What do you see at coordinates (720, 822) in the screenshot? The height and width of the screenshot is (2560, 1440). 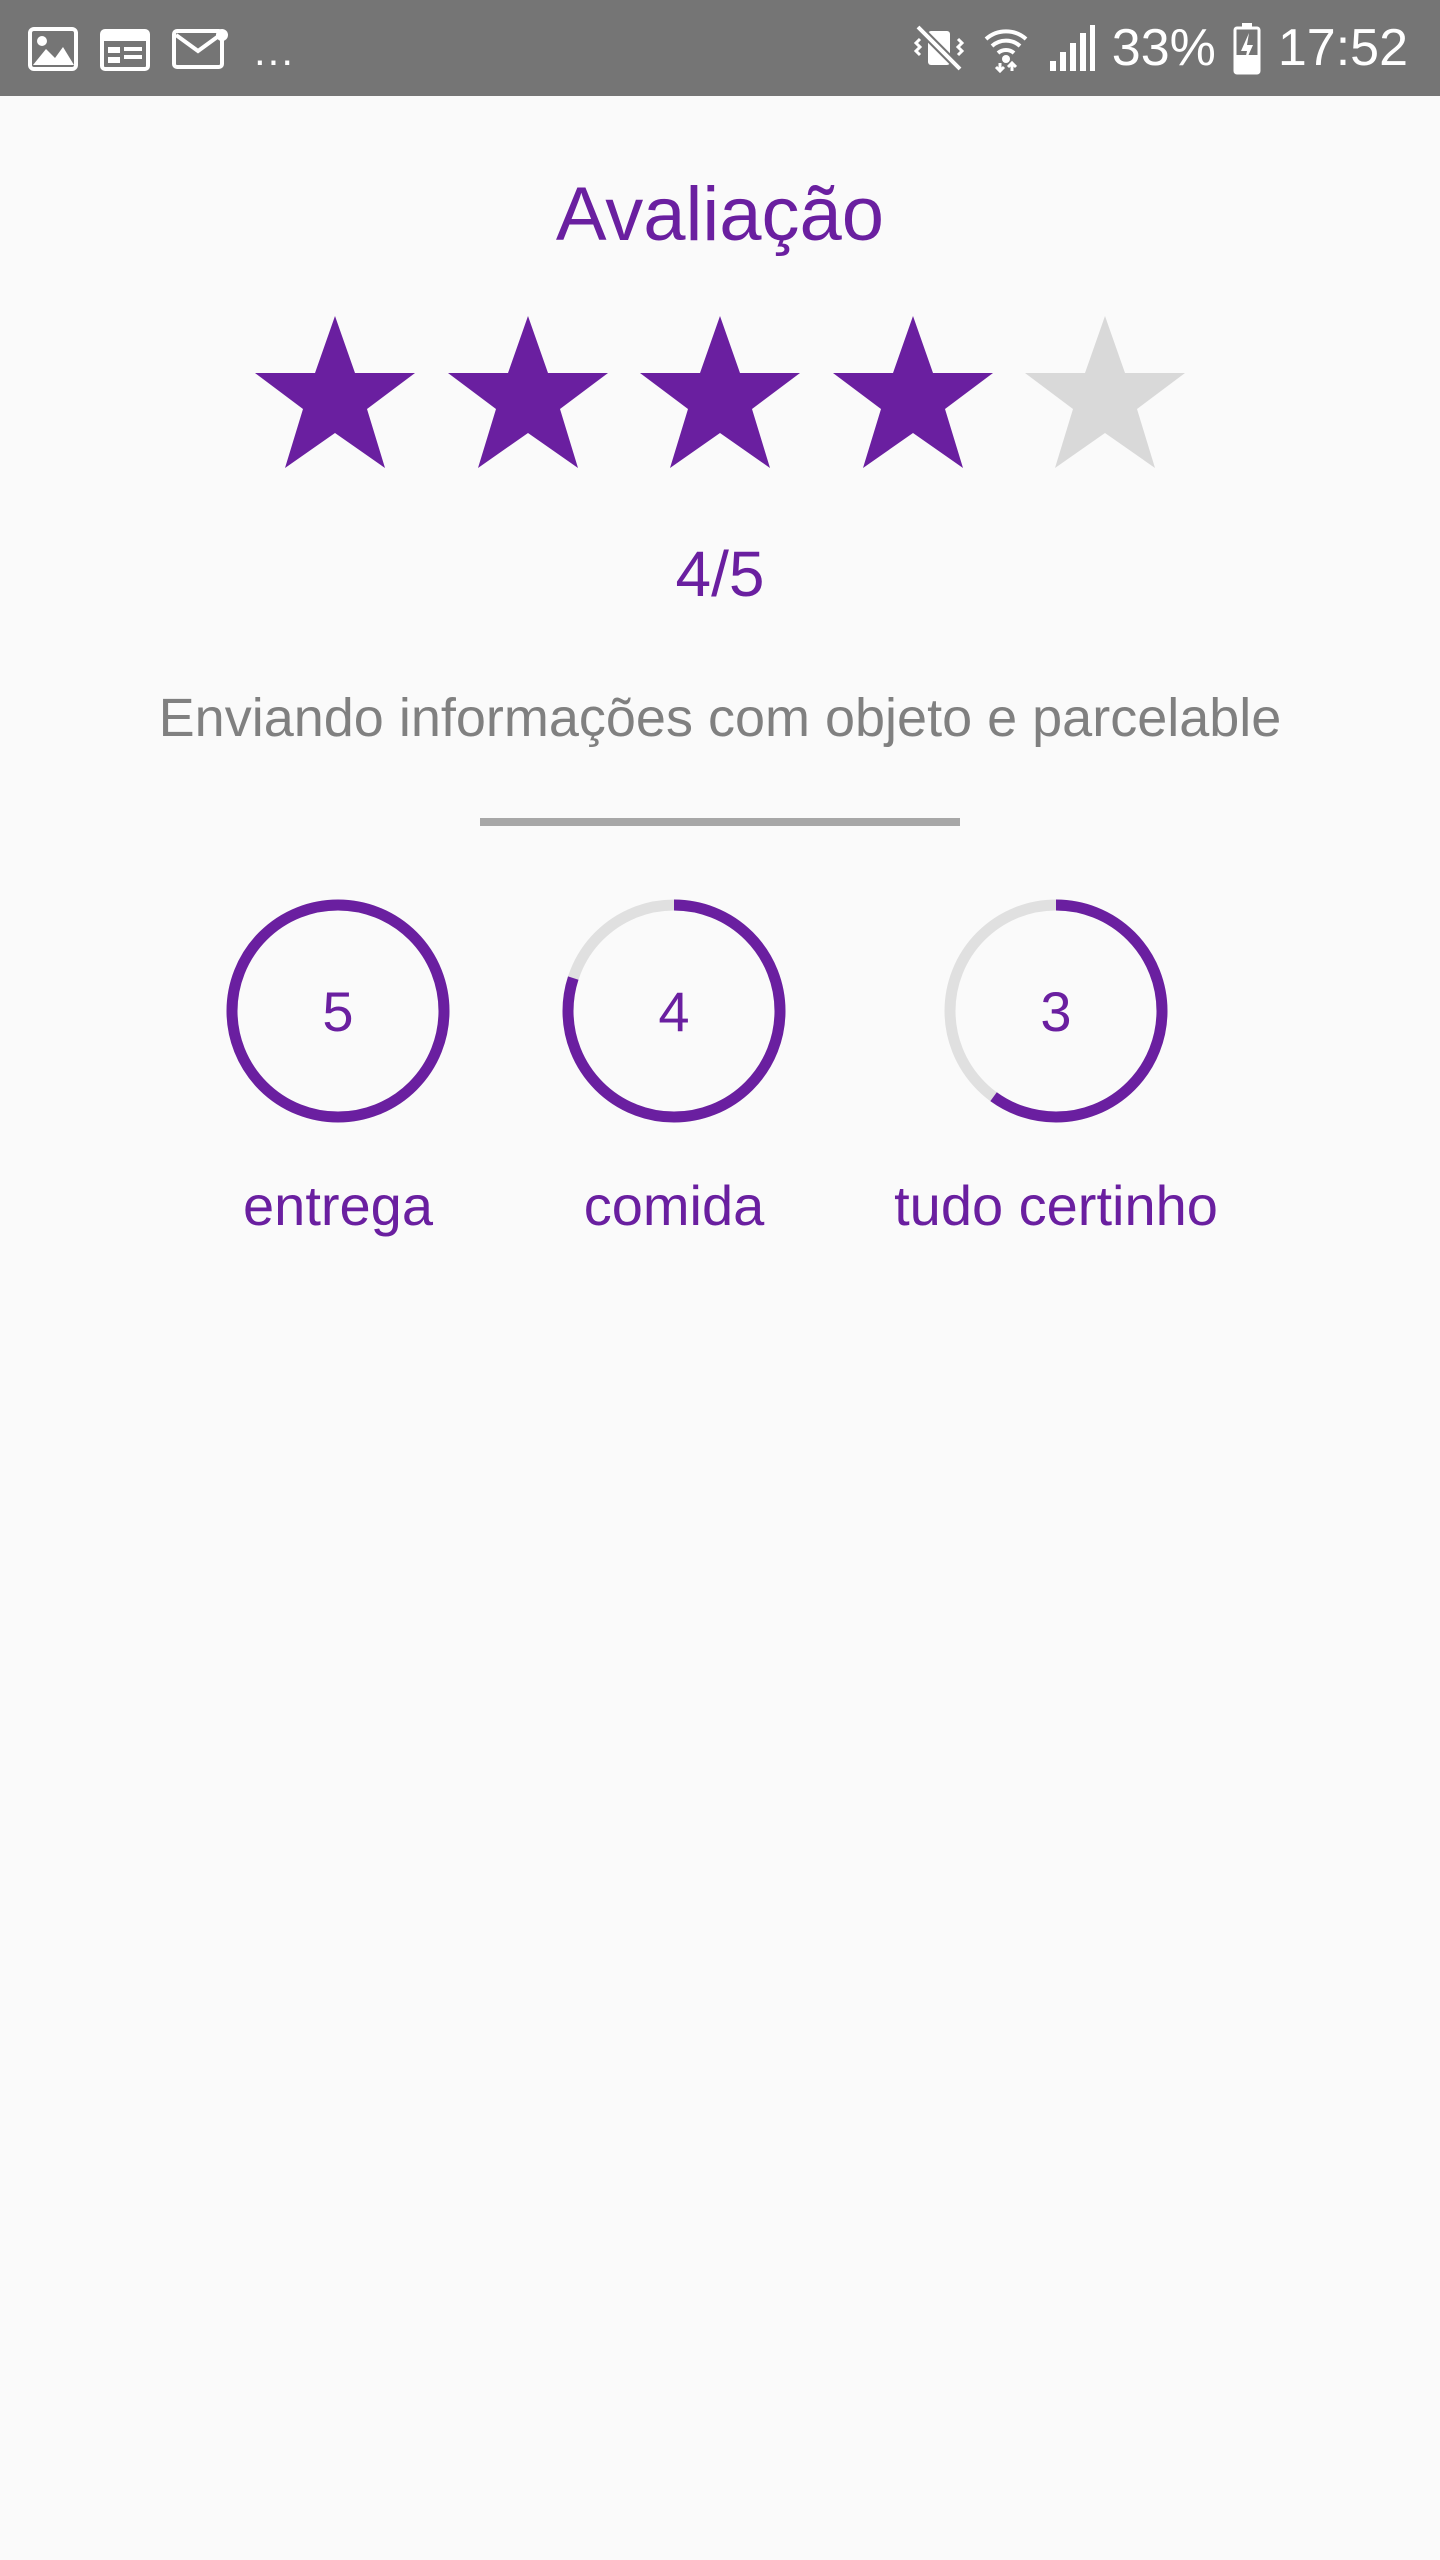 I see `divider` at bounding box center [720, 822].